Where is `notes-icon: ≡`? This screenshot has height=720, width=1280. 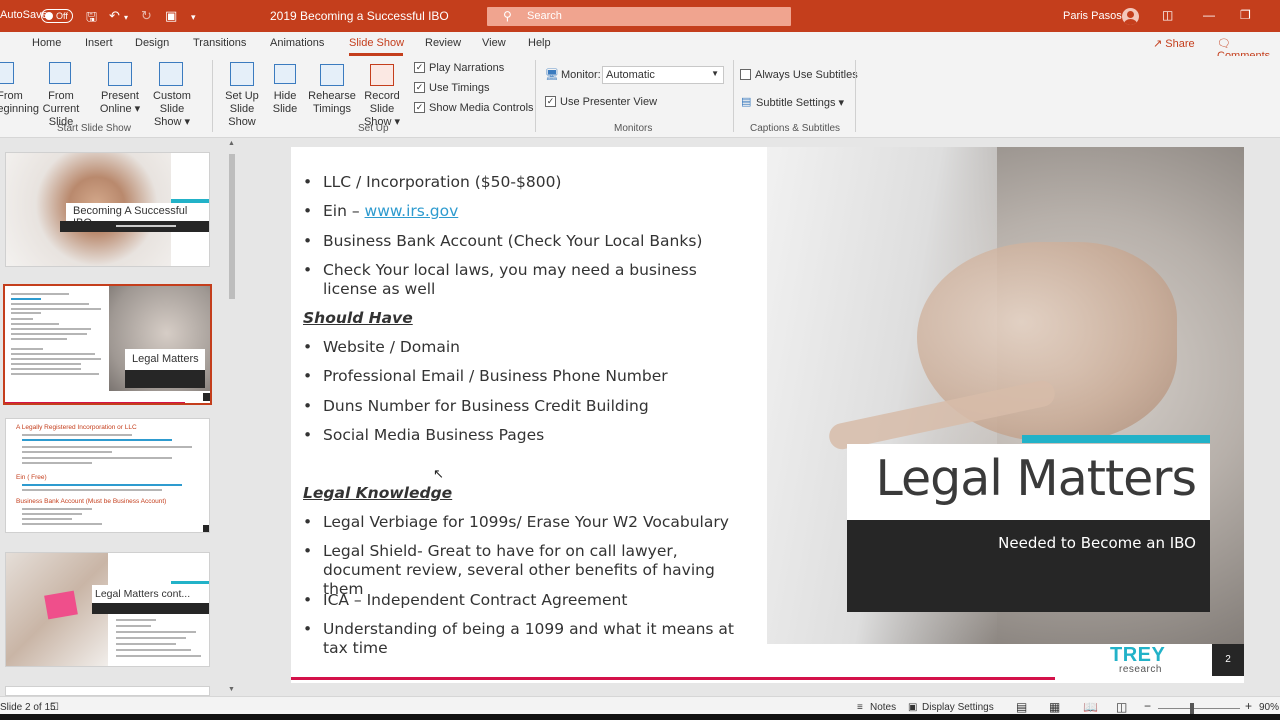
notes-icon: ≡ is located at coordinates (860, 707).